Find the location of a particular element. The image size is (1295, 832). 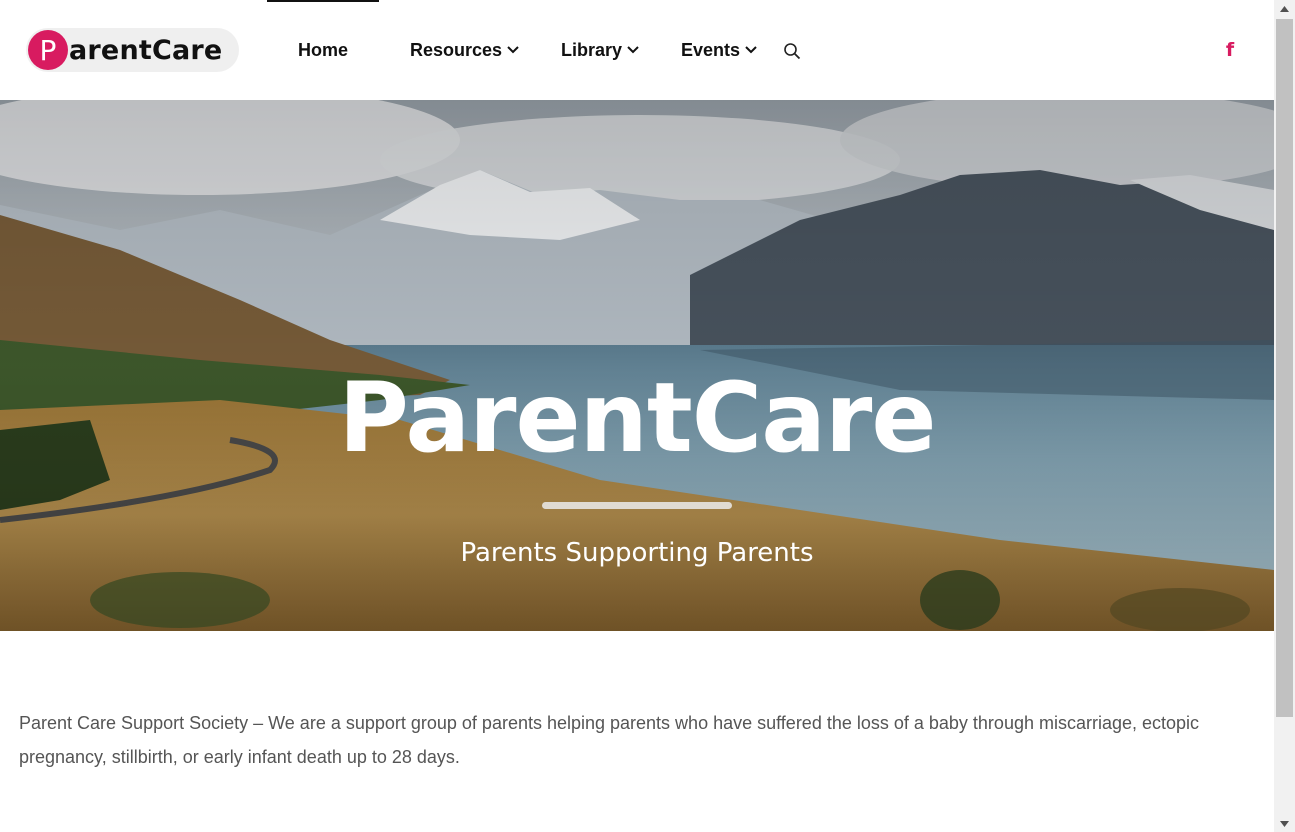

search-icon is located at coordinates (792, 51).